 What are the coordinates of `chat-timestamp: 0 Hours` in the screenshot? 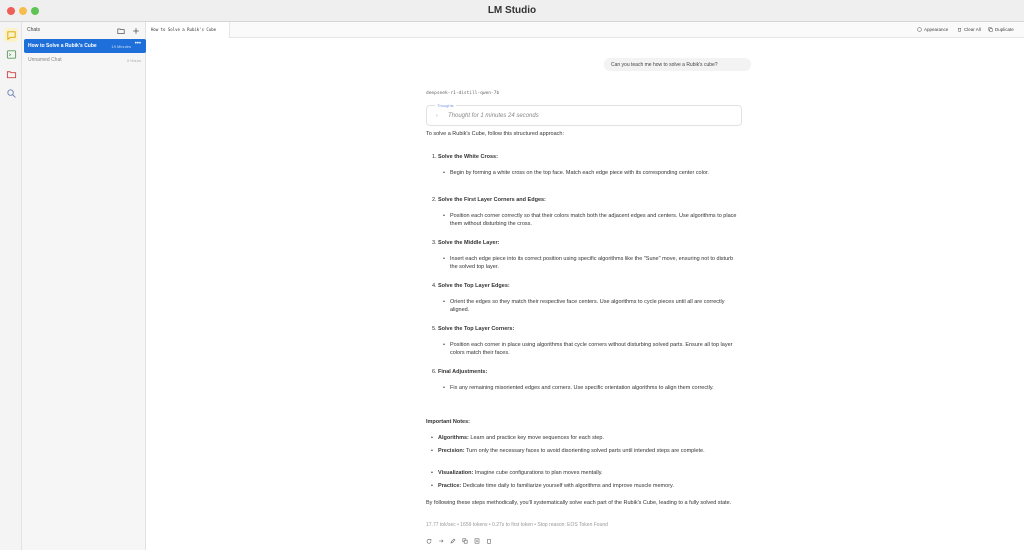 It's located at (133, 60).